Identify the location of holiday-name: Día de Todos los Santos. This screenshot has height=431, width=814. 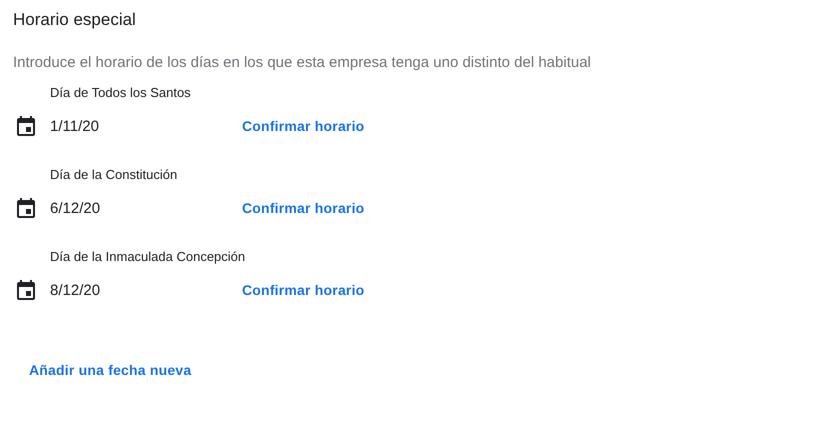
(121, 93).